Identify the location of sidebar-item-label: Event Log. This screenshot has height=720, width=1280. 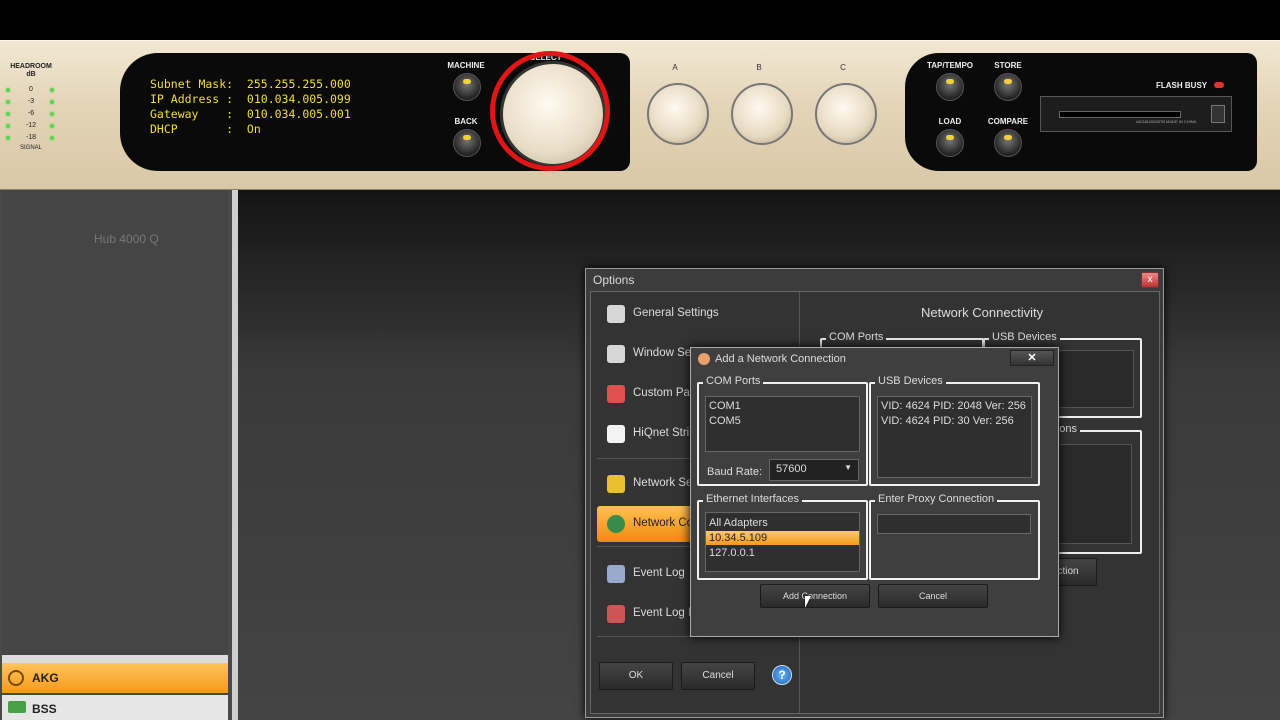
(659, 573).